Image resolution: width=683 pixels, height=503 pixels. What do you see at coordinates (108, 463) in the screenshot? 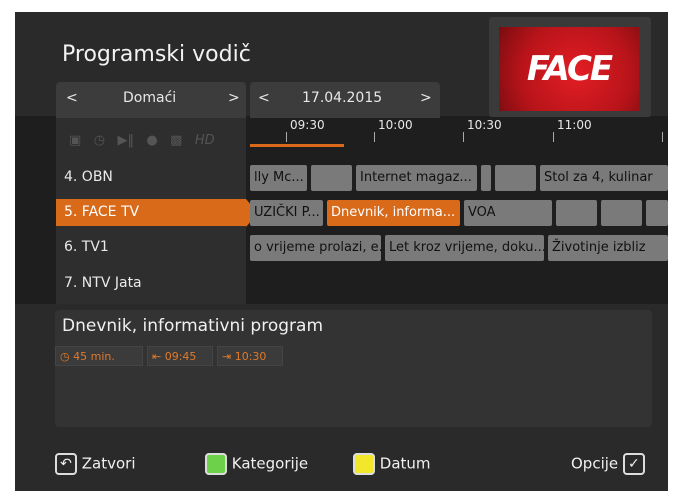
I see `close-label: Zatvori` at bounding box center [108, 463].